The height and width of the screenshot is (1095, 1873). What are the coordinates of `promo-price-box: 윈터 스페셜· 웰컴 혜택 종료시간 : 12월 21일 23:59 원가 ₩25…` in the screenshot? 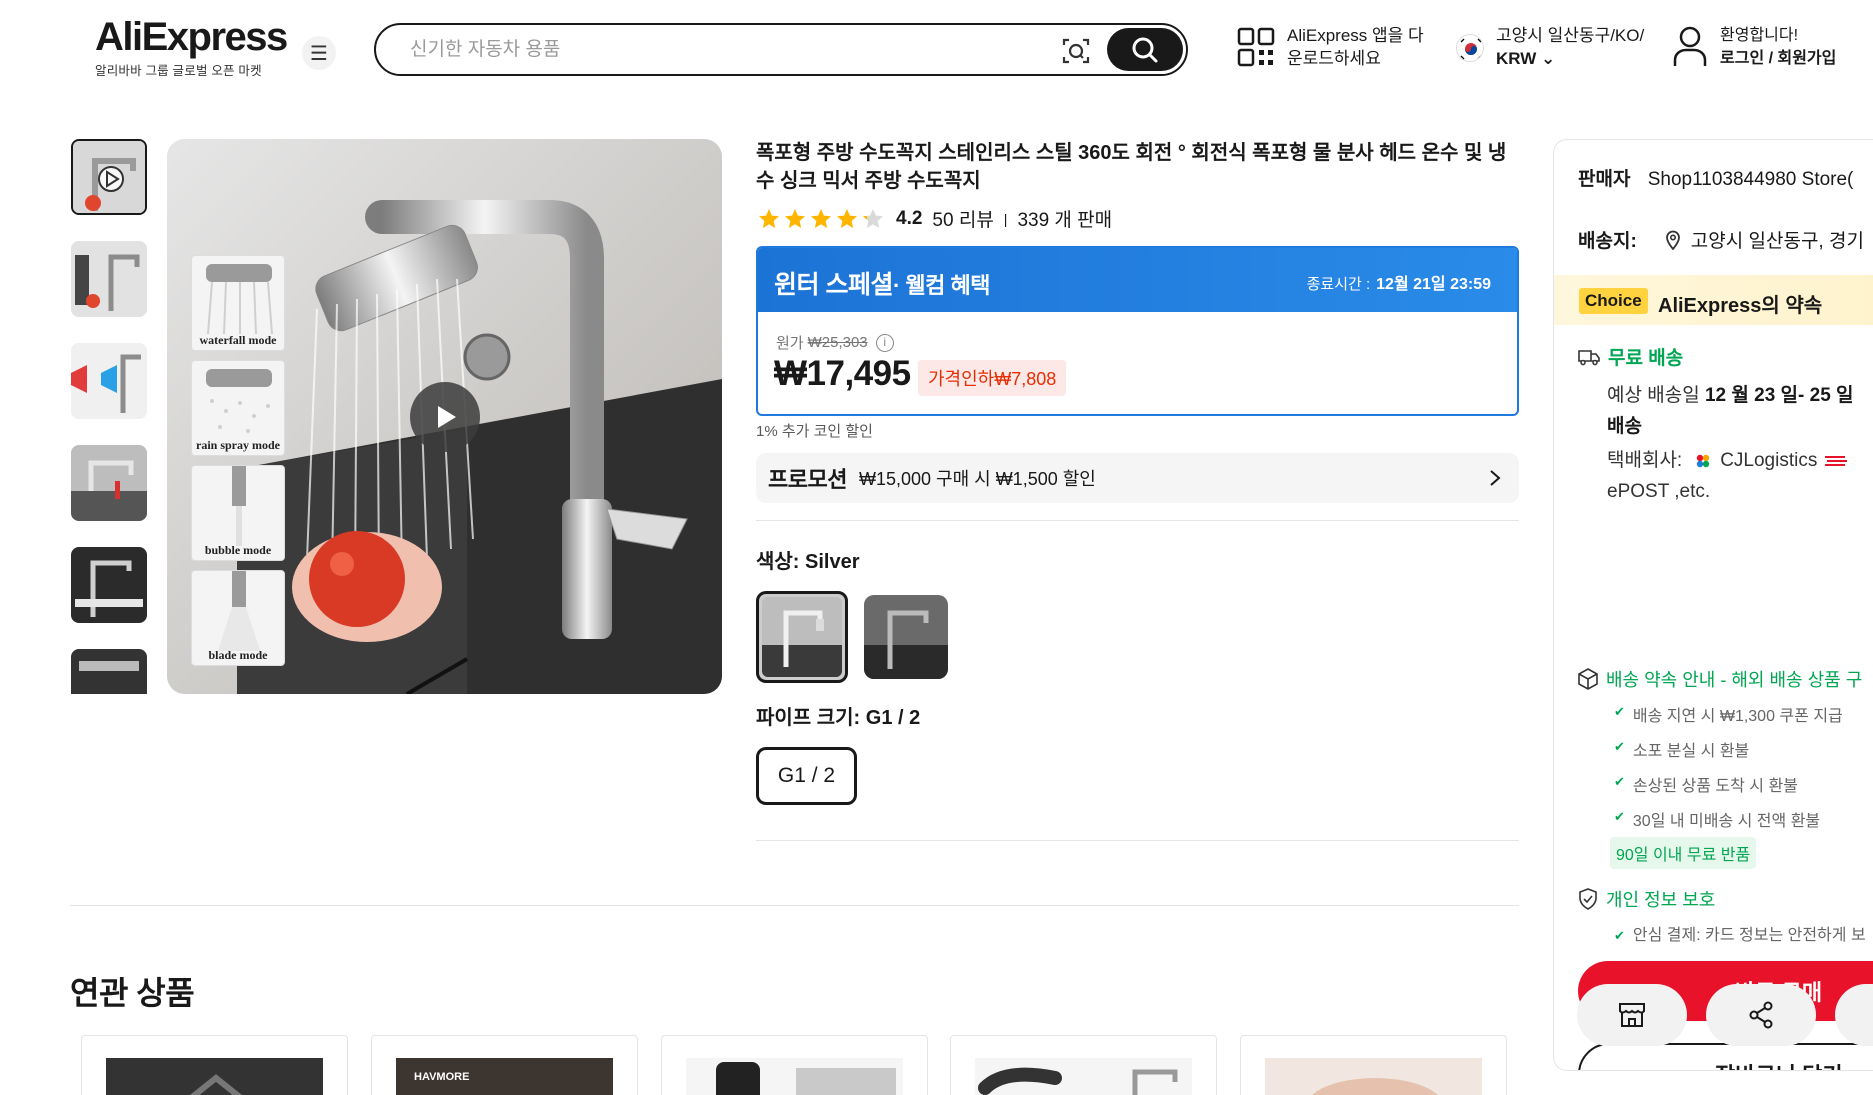 It's located at (1137, 331).